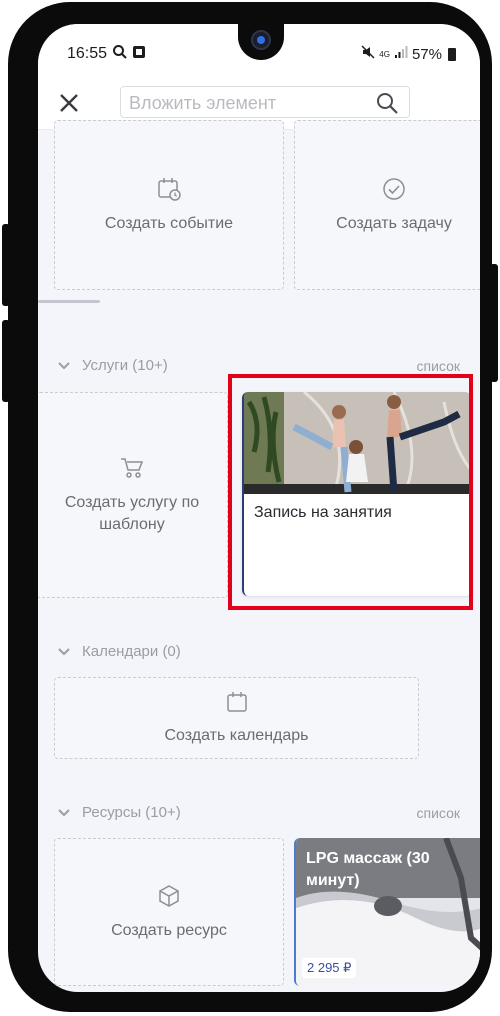 This screenshot has height=1016, width=500. What do you see at coordinates (357, 443) in the screenshot?
I see `service-image` at bounding box center [357, 443].